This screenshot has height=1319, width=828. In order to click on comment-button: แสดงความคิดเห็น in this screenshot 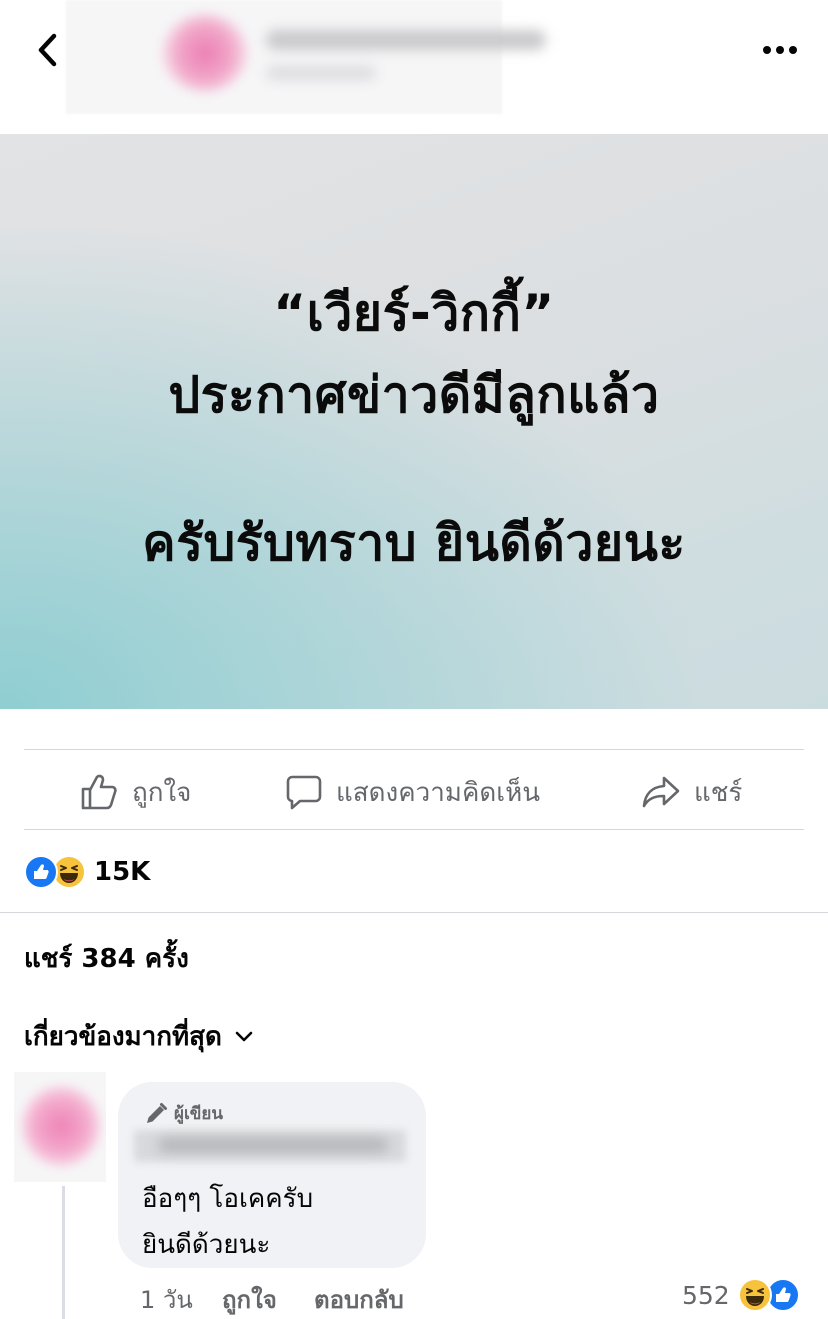, I will do `click(413, 792)`.